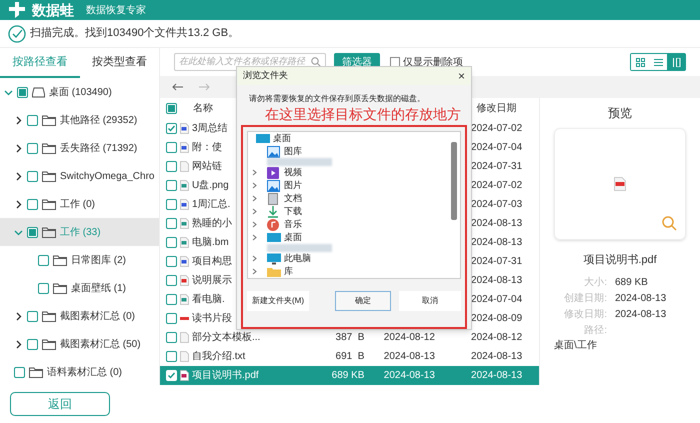  Describe the element at coordinates (620, 113) in the screenshot. I see `preview-title: 预览` at that location.